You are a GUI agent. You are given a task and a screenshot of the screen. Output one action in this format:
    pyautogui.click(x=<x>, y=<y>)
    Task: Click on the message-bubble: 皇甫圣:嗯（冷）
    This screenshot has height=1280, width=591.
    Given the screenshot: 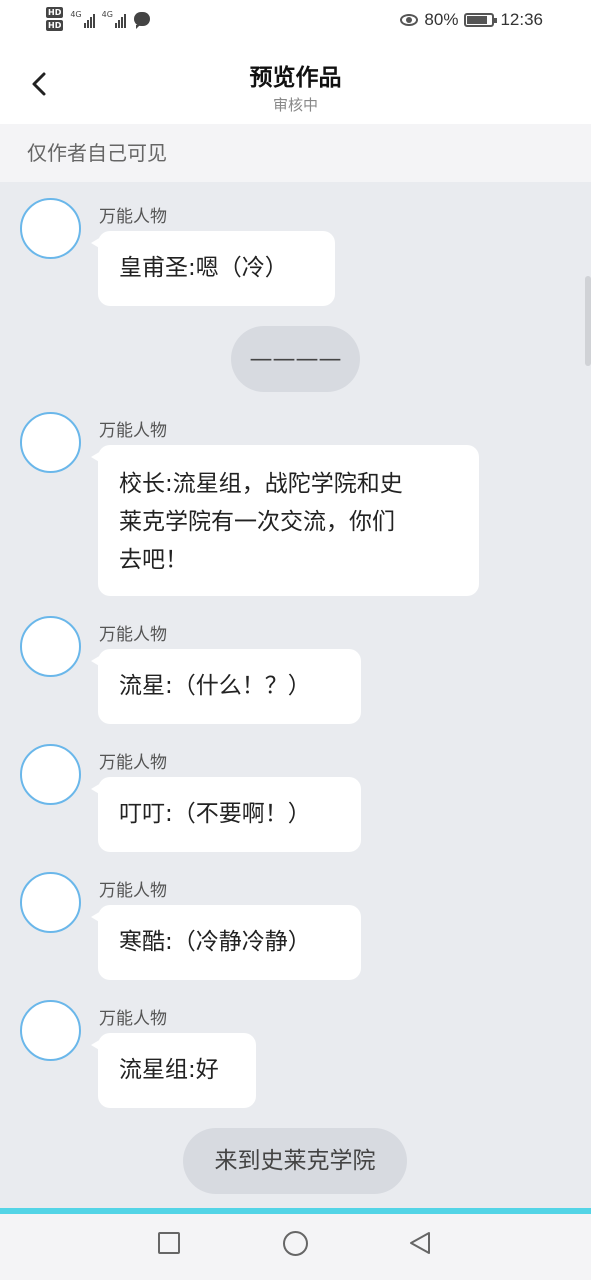 What is the action you would take?
    pyautogui.click(x=213, y=268)
    